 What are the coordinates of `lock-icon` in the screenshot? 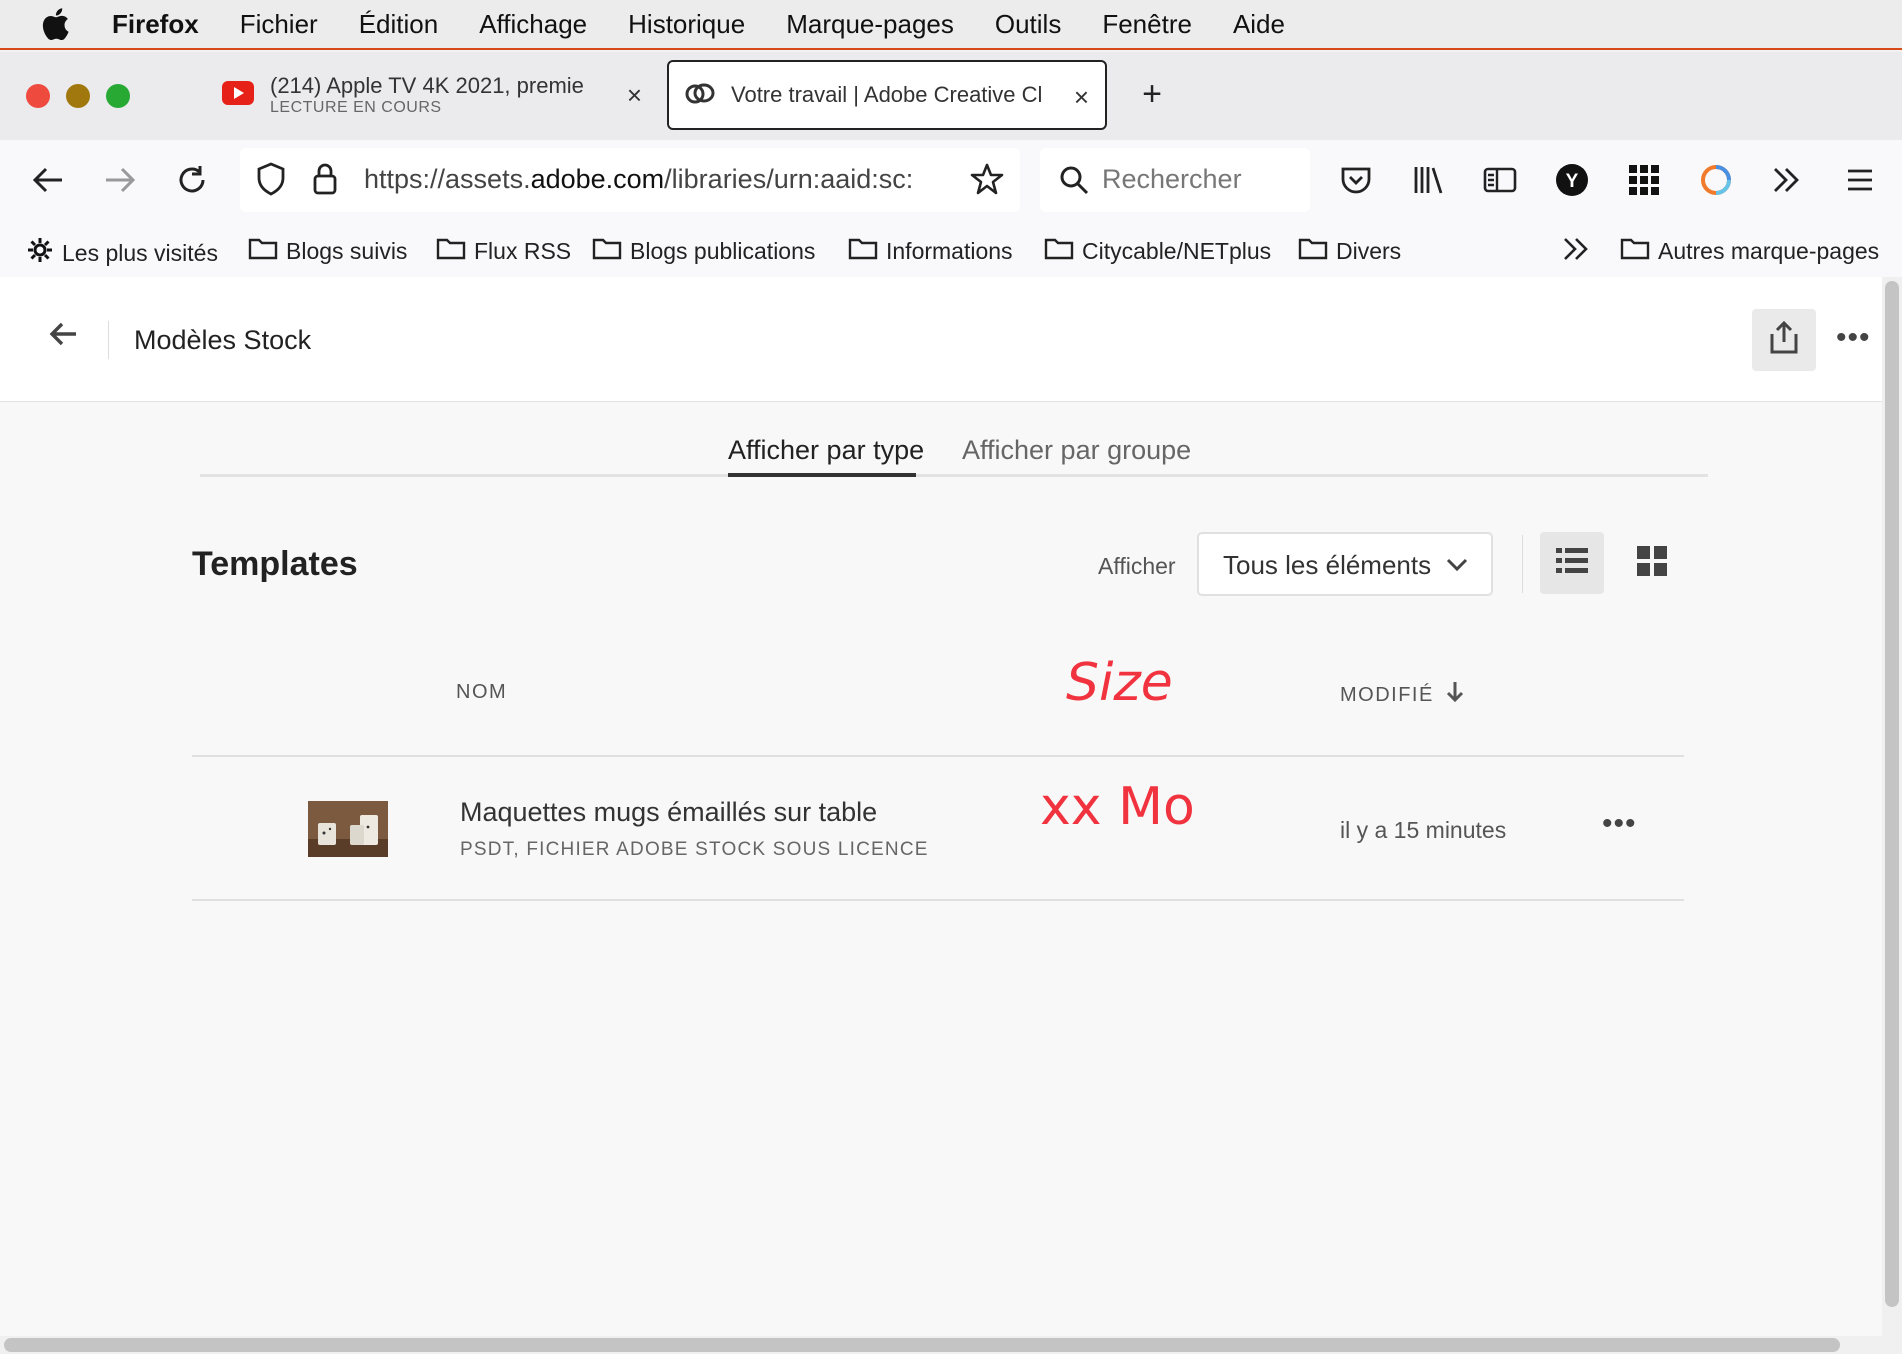 It's located at (325, 181).